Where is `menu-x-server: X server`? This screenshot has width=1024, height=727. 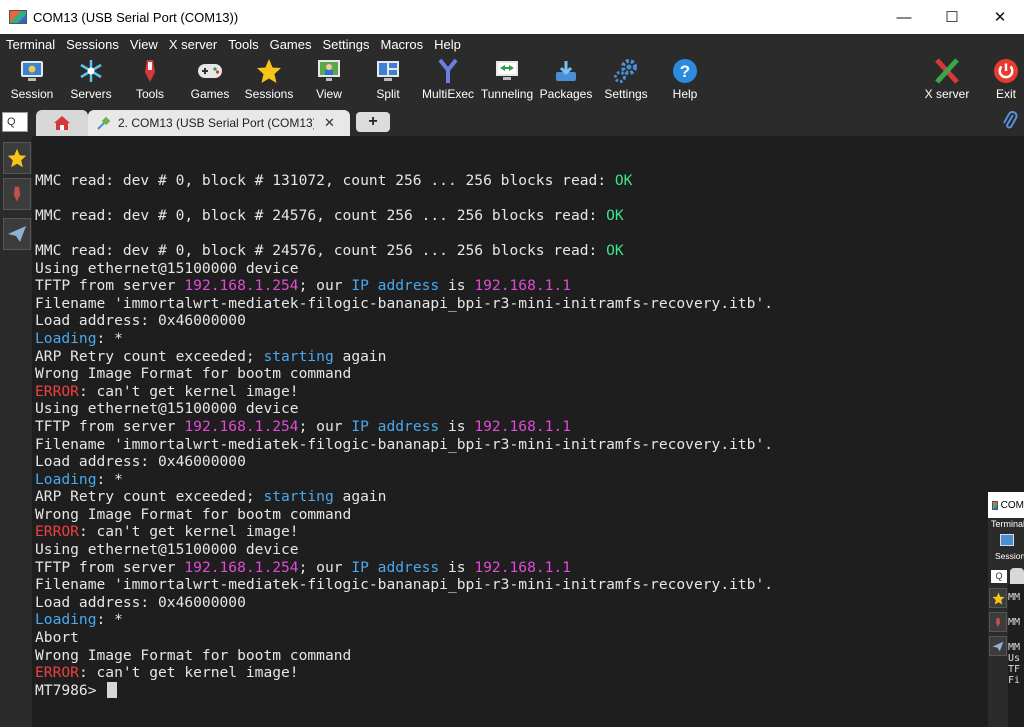 menu-x-server: X server is located at coordinates (193, 44).